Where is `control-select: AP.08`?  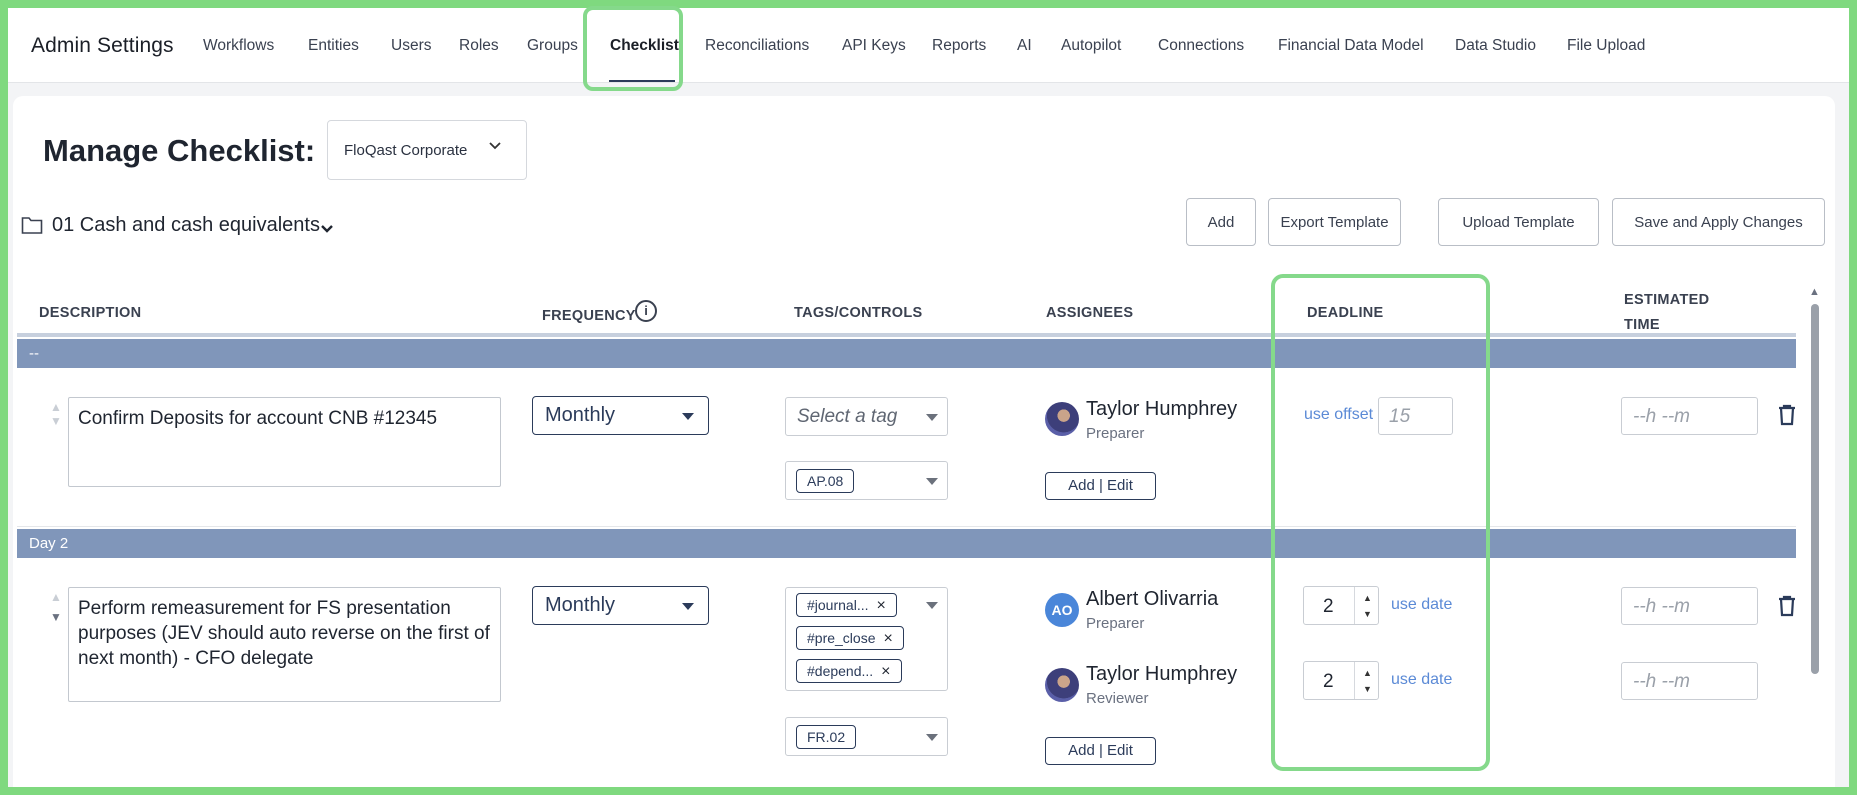 control-select: AP.08 is located at coordinates (866, 480).